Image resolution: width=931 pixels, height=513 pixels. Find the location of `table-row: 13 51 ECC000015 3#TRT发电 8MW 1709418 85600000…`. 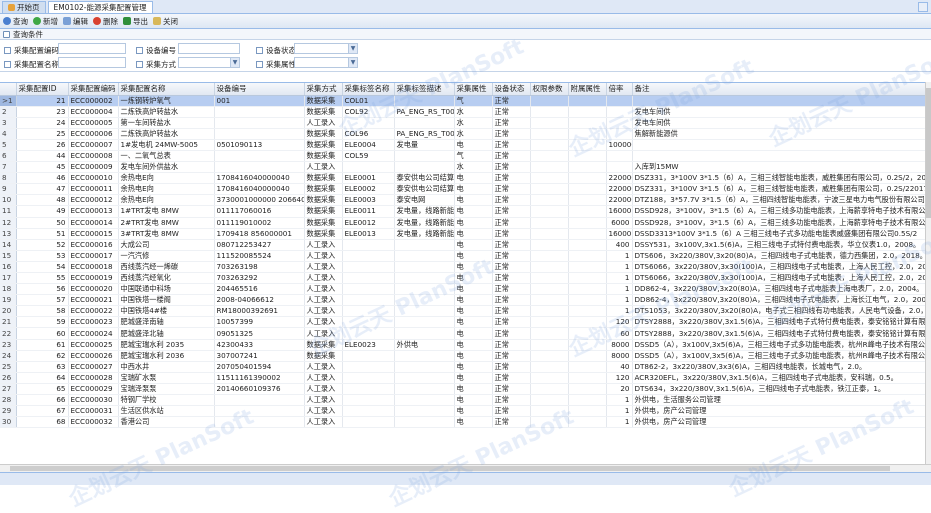

table-row: 13 51 ECC000015 3#TRT发电 8MW 1709418 85600000… is located at coordinates (462, 234).